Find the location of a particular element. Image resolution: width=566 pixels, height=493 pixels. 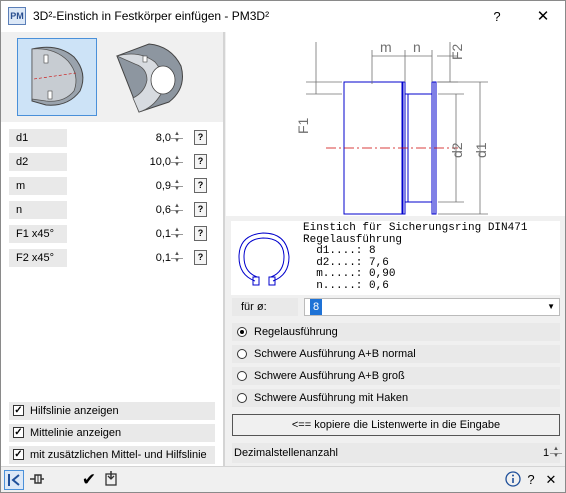

decimal-places-row: Dezimalstellenanzahl 1 ▲ ▼ is located at coordinates (397, 453).